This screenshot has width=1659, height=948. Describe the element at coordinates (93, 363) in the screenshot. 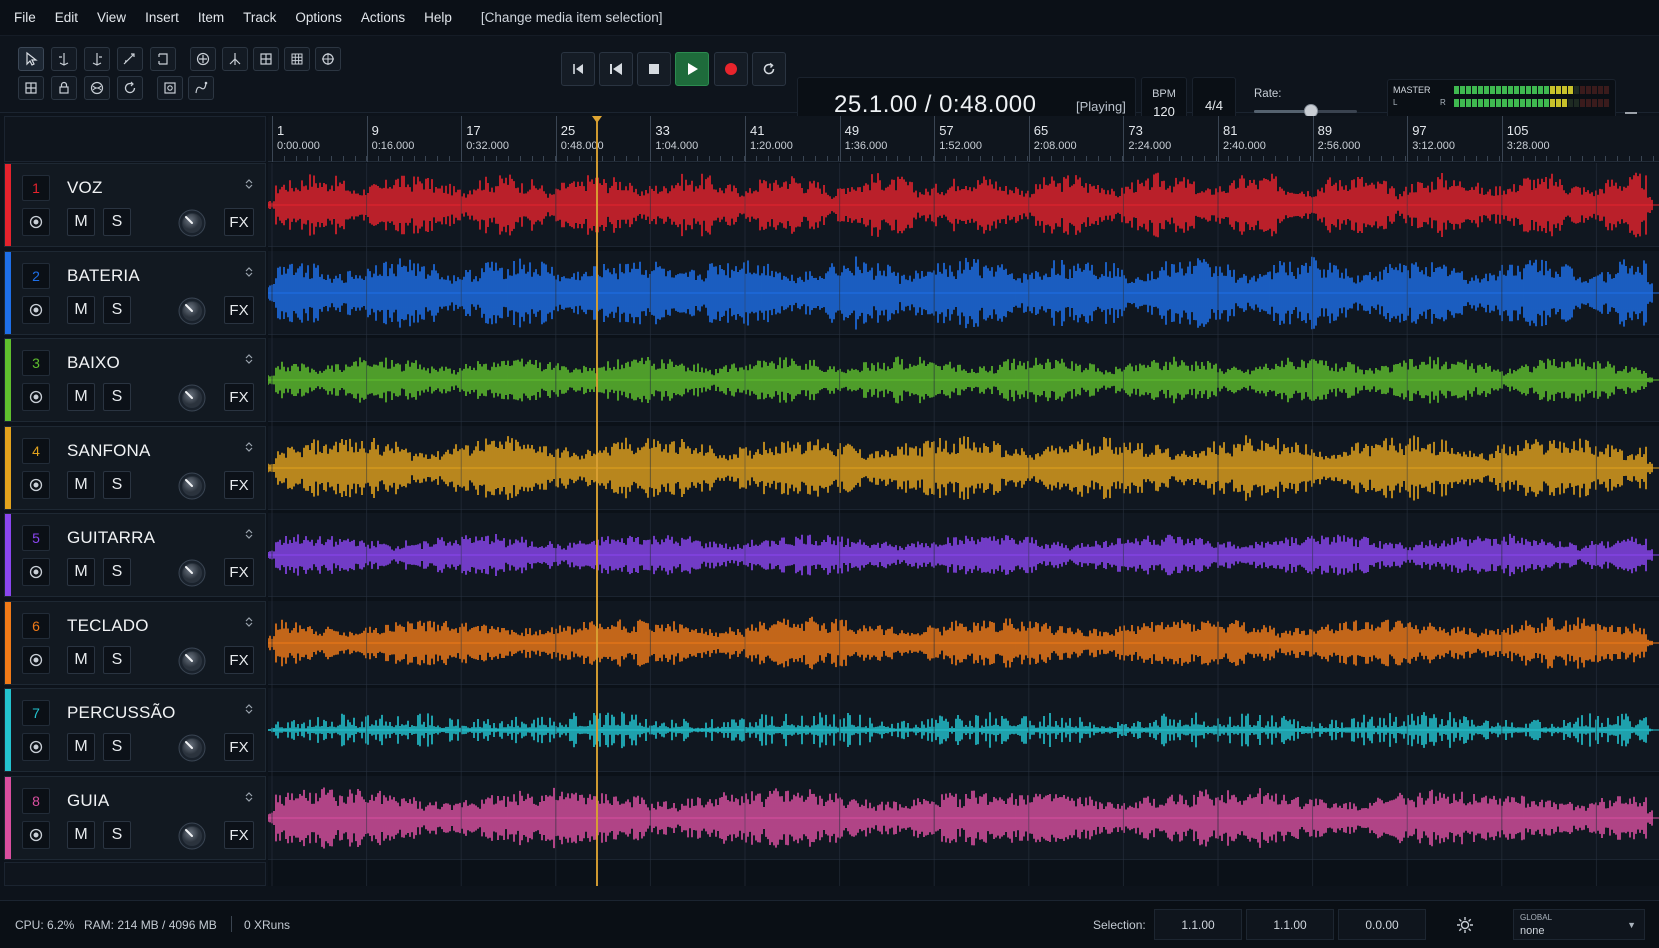

I see `track-name: BAIXO` at that location.